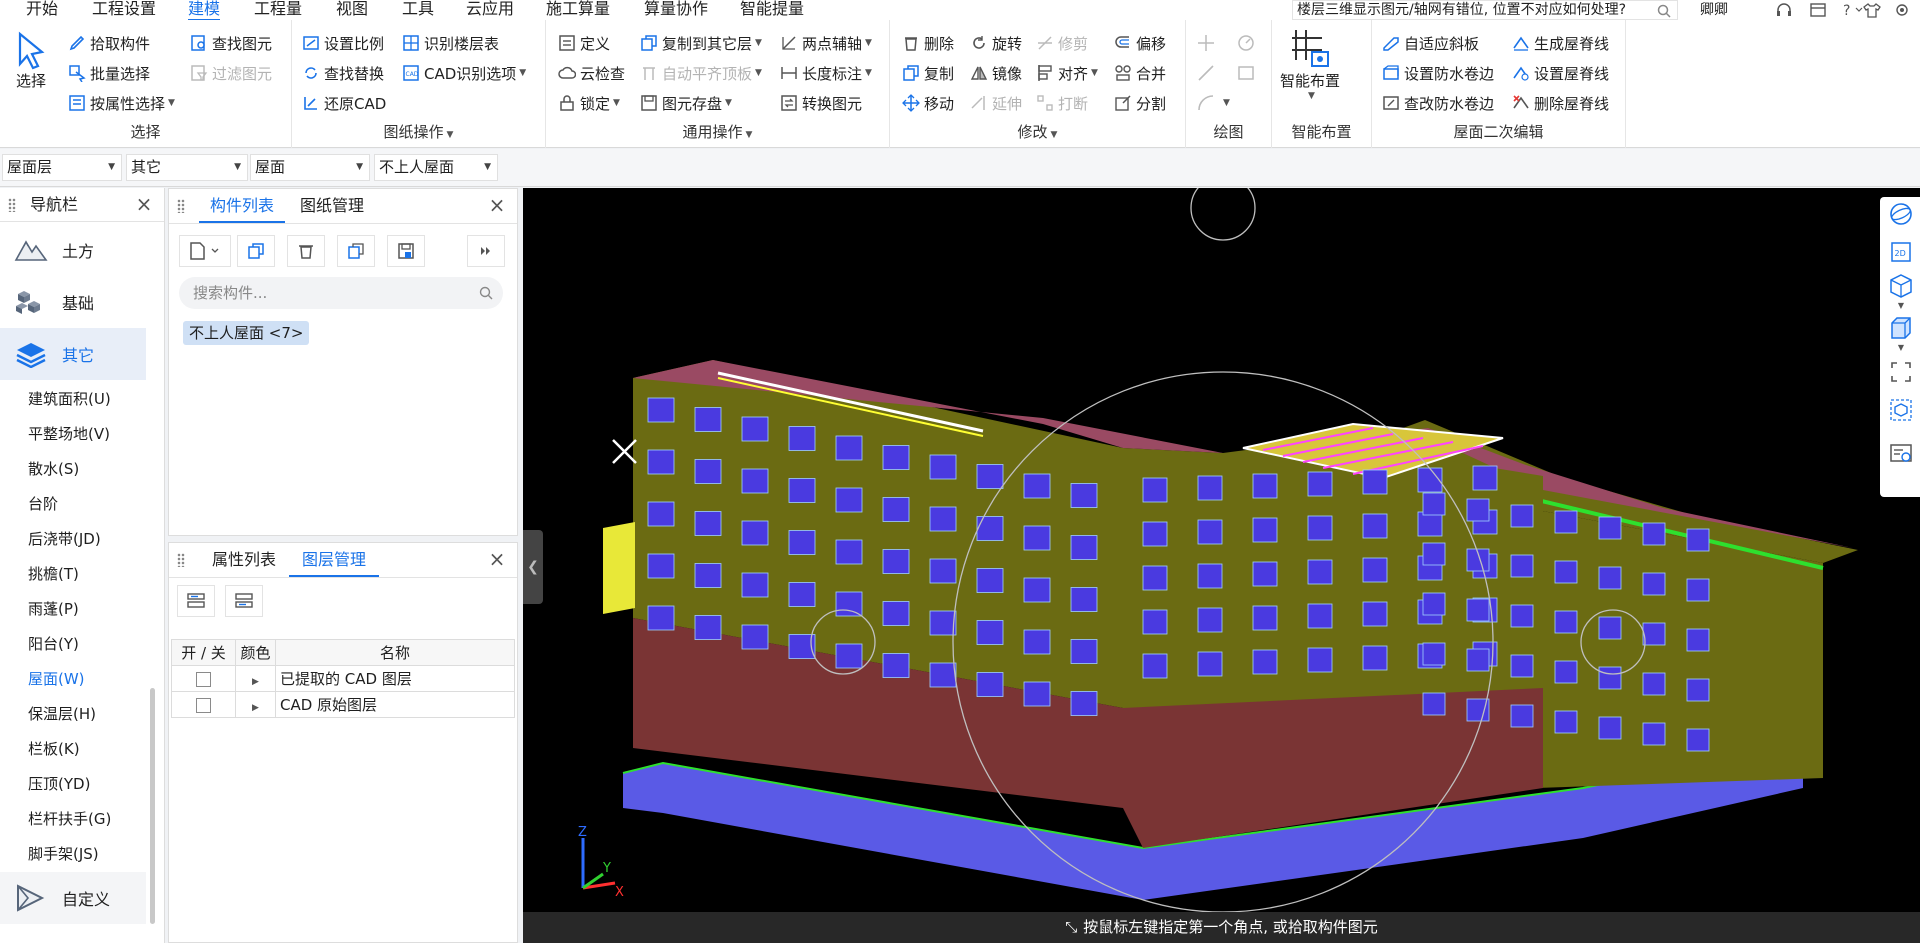  Describe the element at coordinates (53, 469) in the screenshot. I see `nav-sub-apron: 散水(S)` at that location.